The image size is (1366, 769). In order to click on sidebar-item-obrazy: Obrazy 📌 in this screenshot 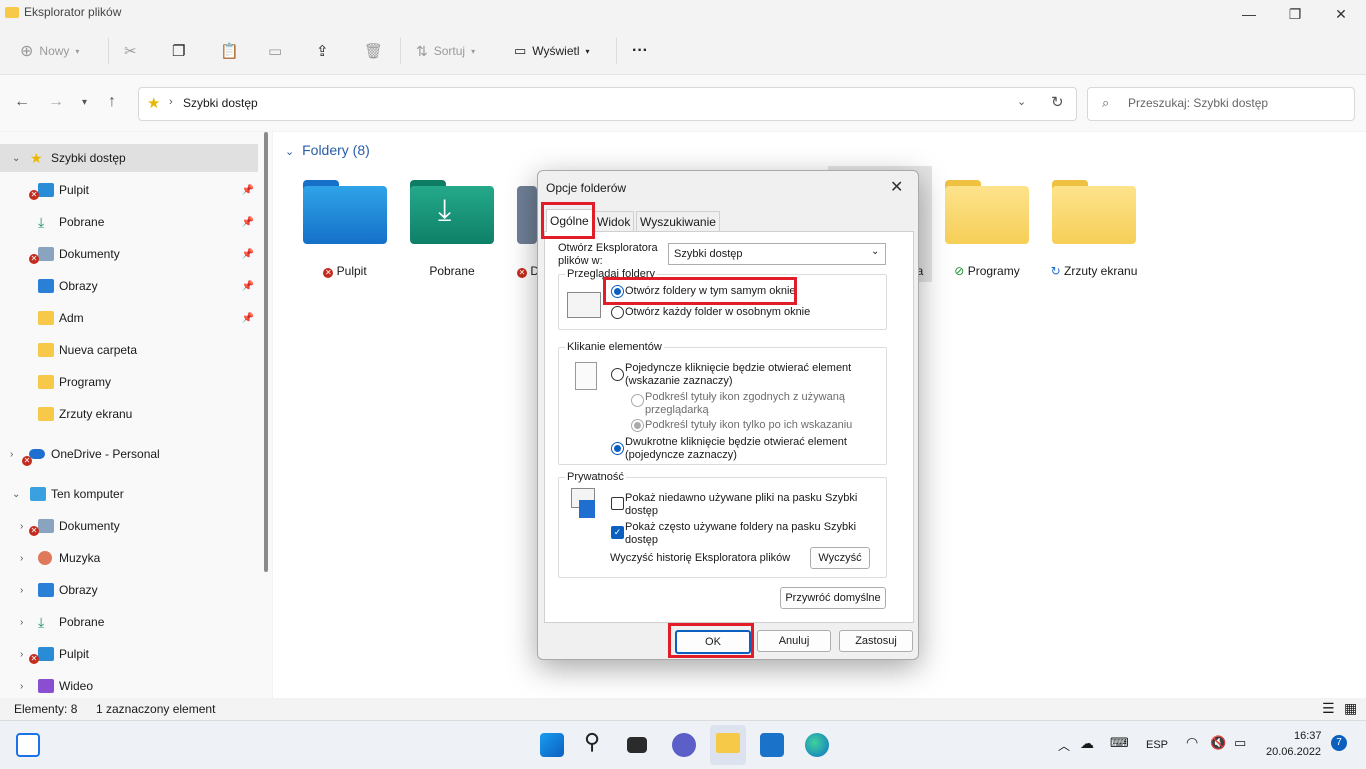, I will do `click(129, 286)`.